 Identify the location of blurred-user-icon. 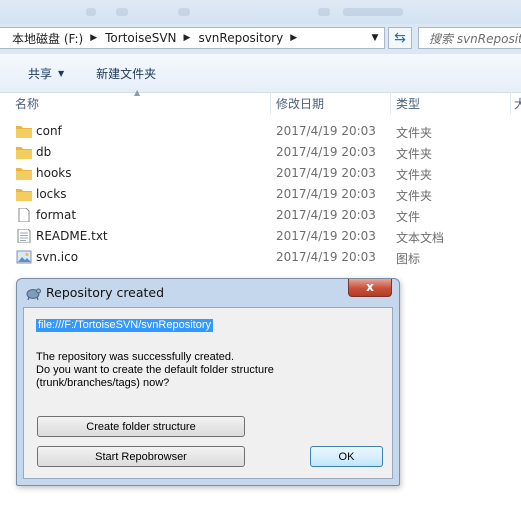
(324, 12).